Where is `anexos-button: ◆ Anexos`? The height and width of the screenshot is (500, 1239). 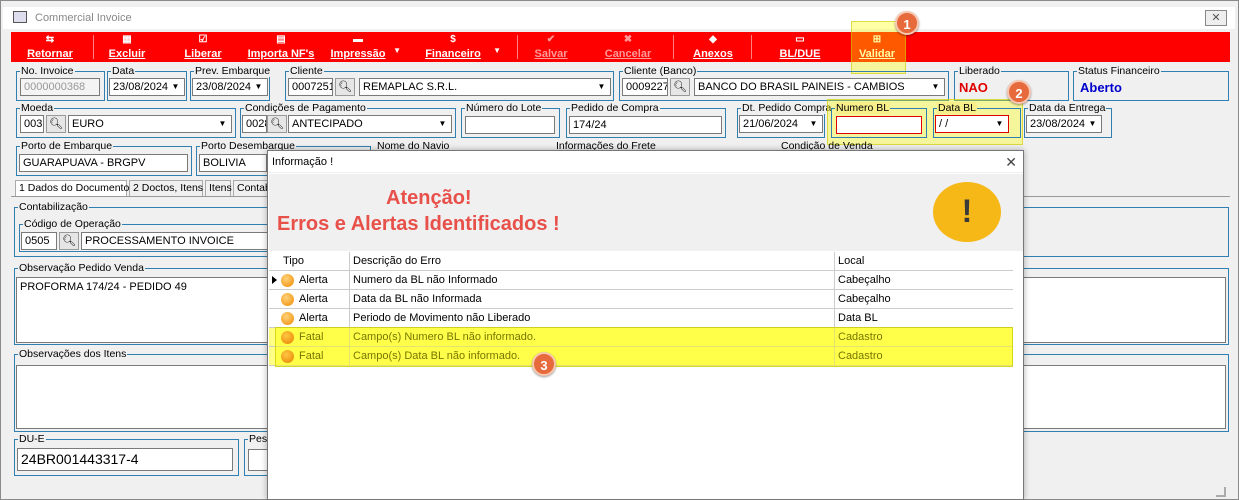
anexos-button: ◆ Anexos is located at coordinates (713, 47).